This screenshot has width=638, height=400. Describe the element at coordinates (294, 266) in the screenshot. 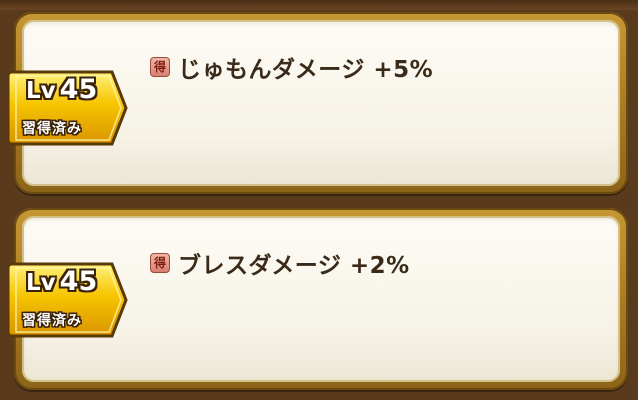

I see `skill-effect-text: ブレスダメージ +2%` at that location.